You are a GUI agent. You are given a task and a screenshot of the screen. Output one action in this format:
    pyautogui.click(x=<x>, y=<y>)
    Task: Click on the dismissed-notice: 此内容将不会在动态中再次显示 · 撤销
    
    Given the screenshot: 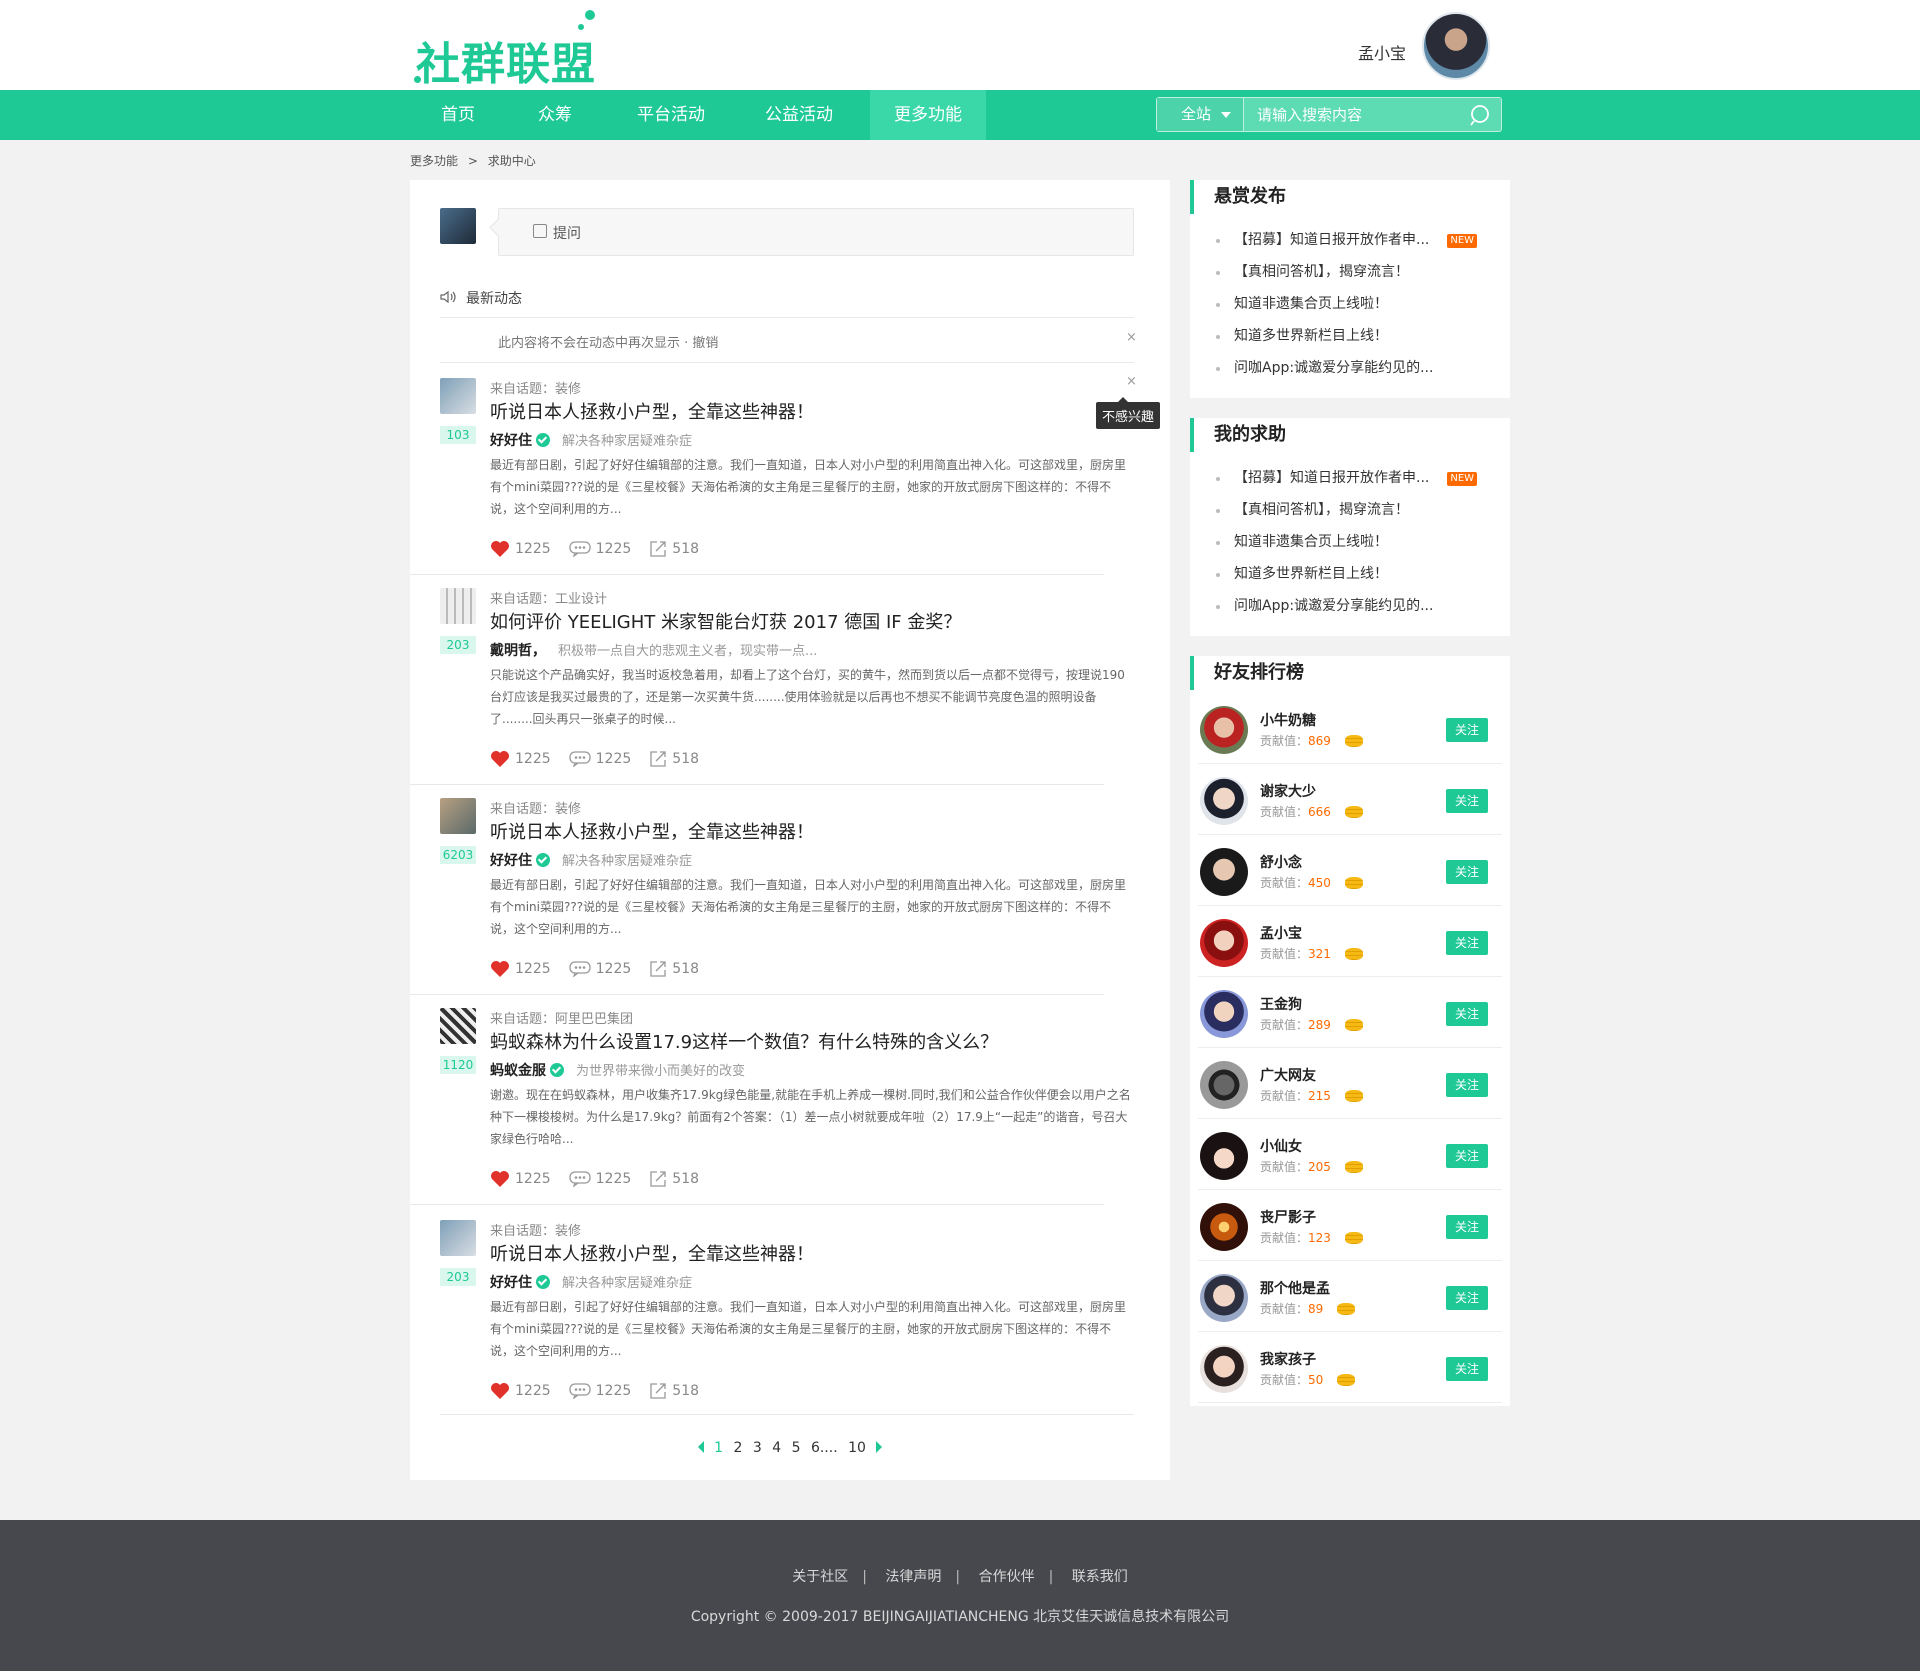 What is the action you would take?
    pyautogui.click(x=608, y=341)
    